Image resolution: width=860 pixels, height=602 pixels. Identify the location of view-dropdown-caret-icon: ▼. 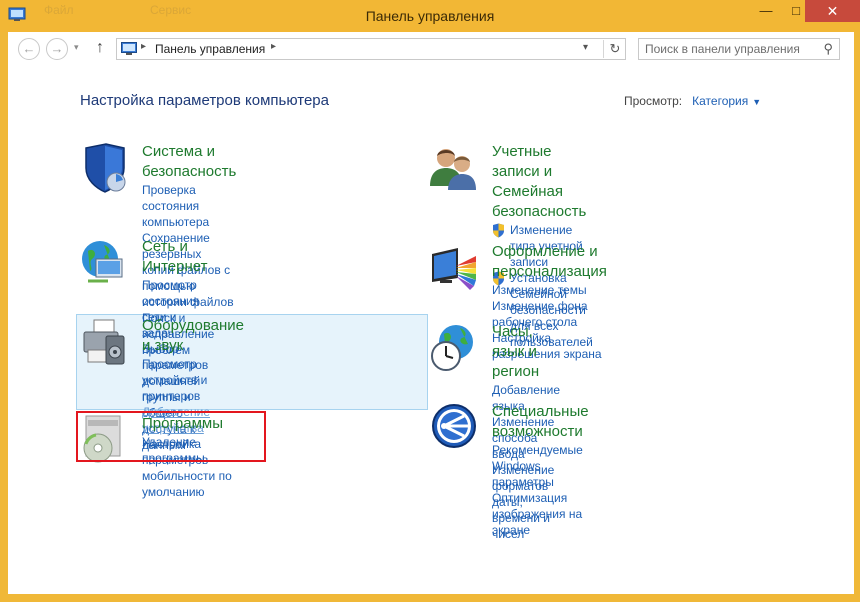
(756, 102).